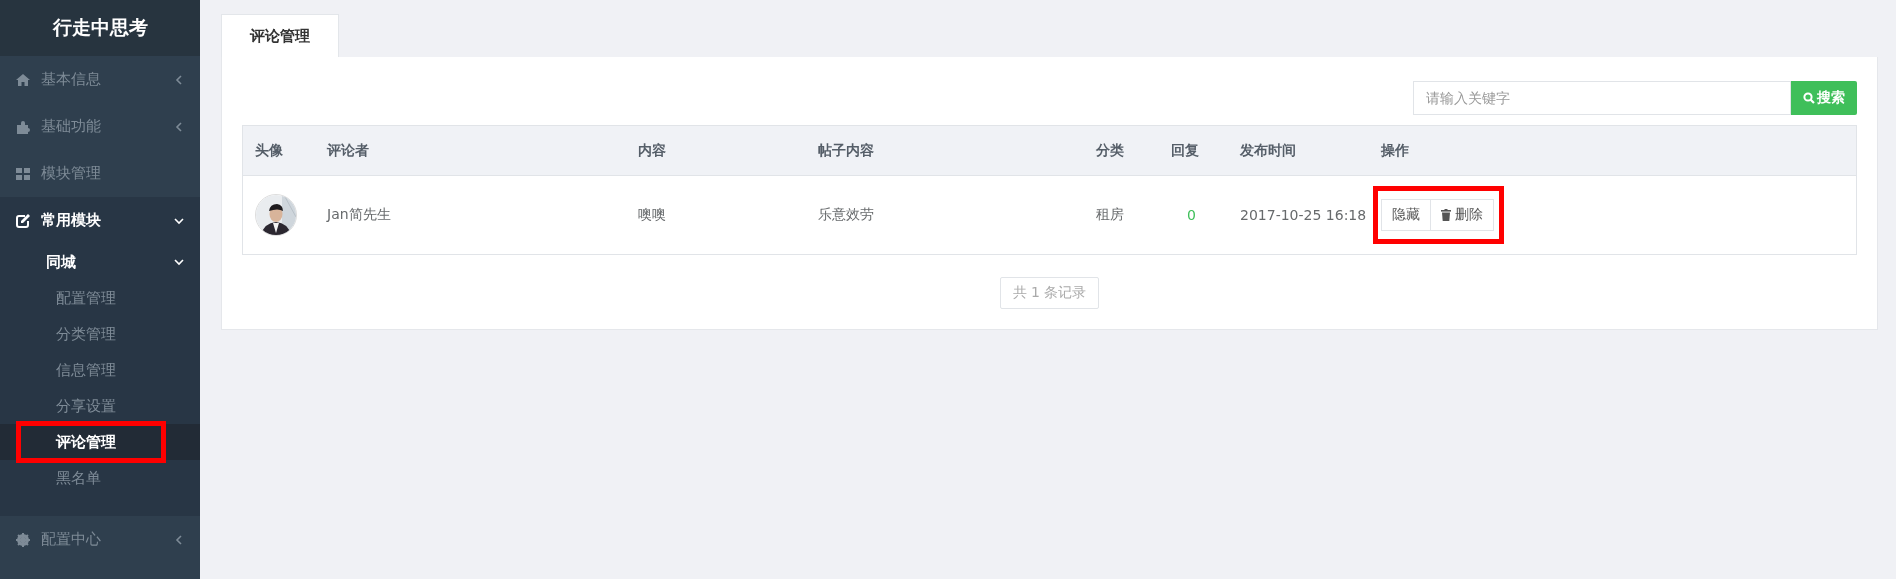  What do you see at coordinates (71, 126) in the screenshot?
I see `menu-label: 基础功能` at bounding box center [71, 126].